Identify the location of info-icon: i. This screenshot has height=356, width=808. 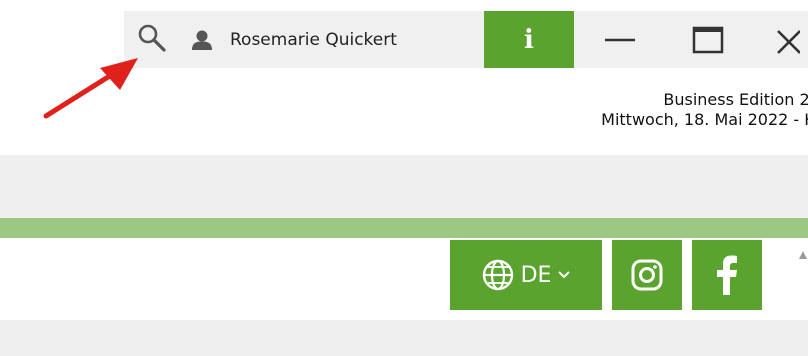
(529, 39).